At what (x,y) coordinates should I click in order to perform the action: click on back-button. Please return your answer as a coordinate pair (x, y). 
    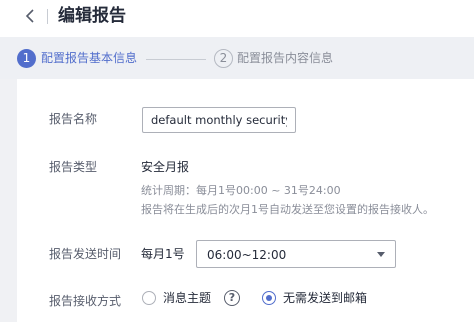
    Looking at the image, I should click on (30, 16).